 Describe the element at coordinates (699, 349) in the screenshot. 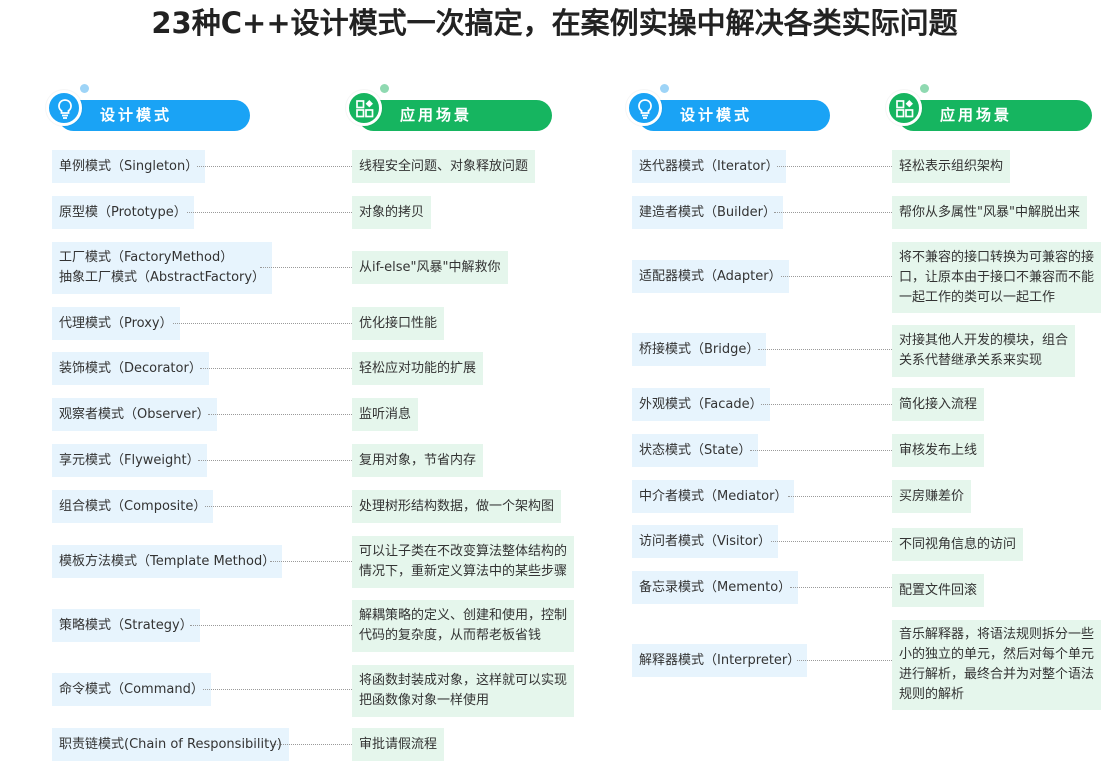

I see `pattern-box: 桥接模式（Bridge）` at that location.